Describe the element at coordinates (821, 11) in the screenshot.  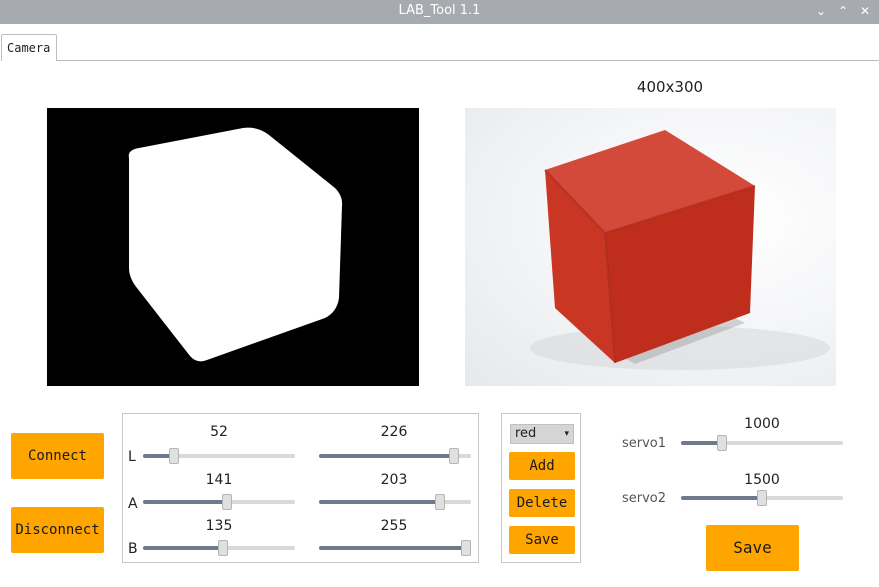
I see `minimize-icon: ⌄` at that location.